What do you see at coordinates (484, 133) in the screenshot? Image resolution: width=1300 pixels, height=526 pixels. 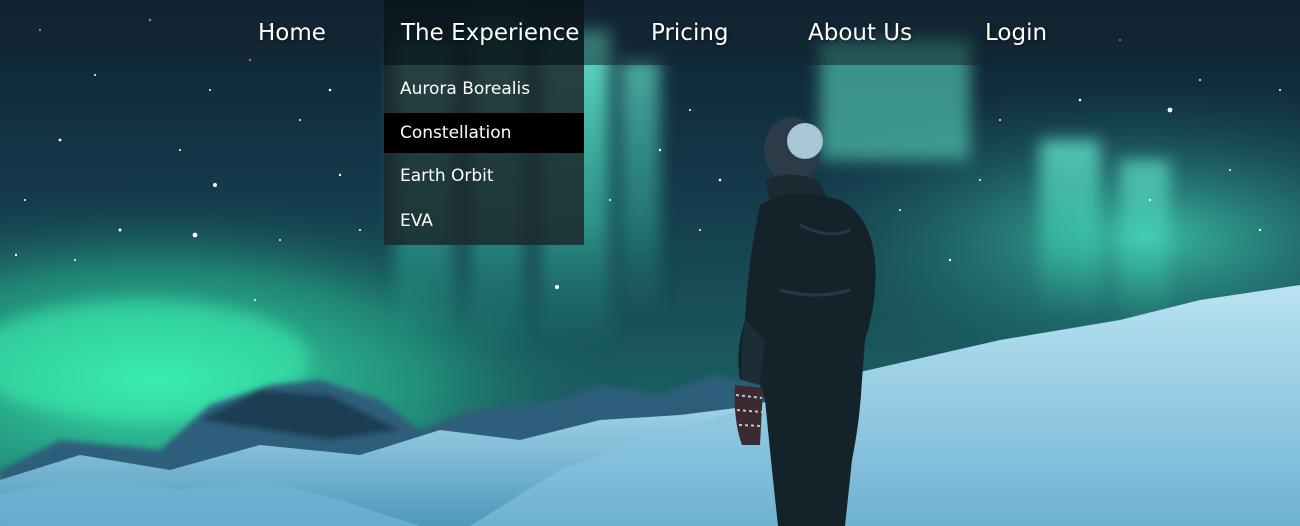 I see `dropdown-item-constellation: Constellation` at bounding box center [484, 133].